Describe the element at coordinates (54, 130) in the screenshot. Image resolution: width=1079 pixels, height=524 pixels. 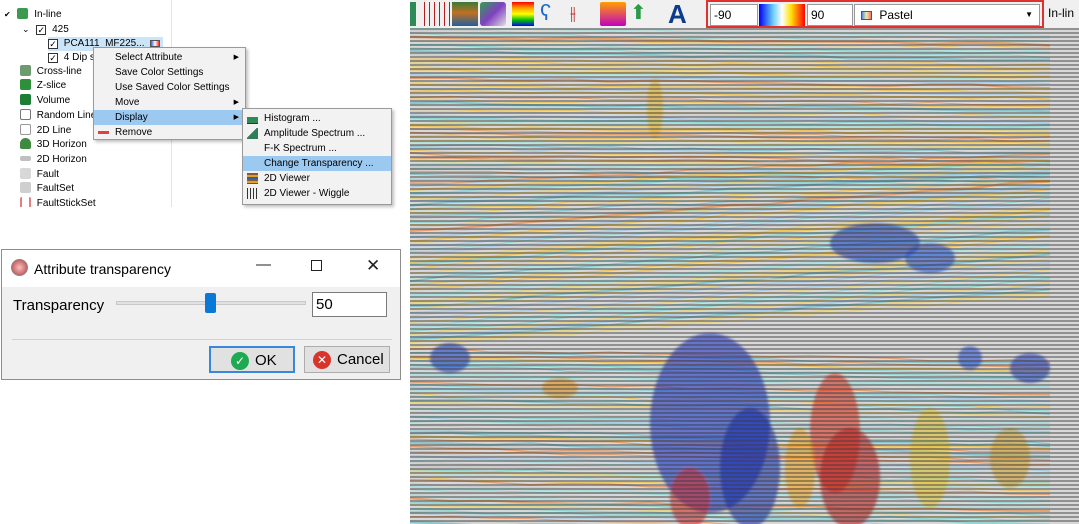
I see `tree-item-label: 2D Line` at that location.